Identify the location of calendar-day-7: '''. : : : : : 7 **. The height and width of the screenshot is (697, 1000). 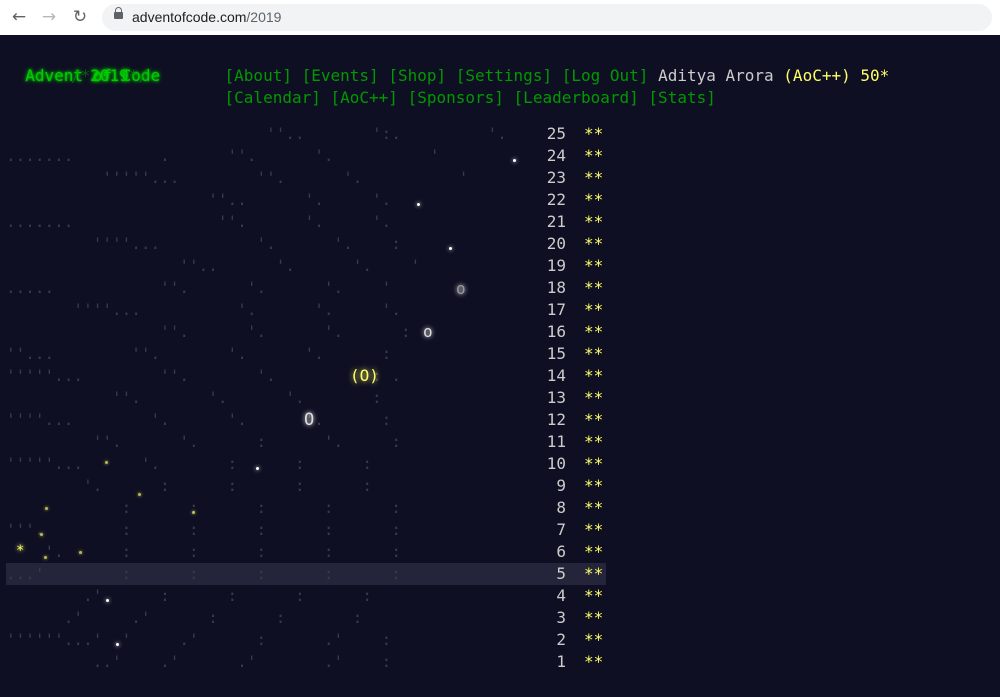
(306, 530).